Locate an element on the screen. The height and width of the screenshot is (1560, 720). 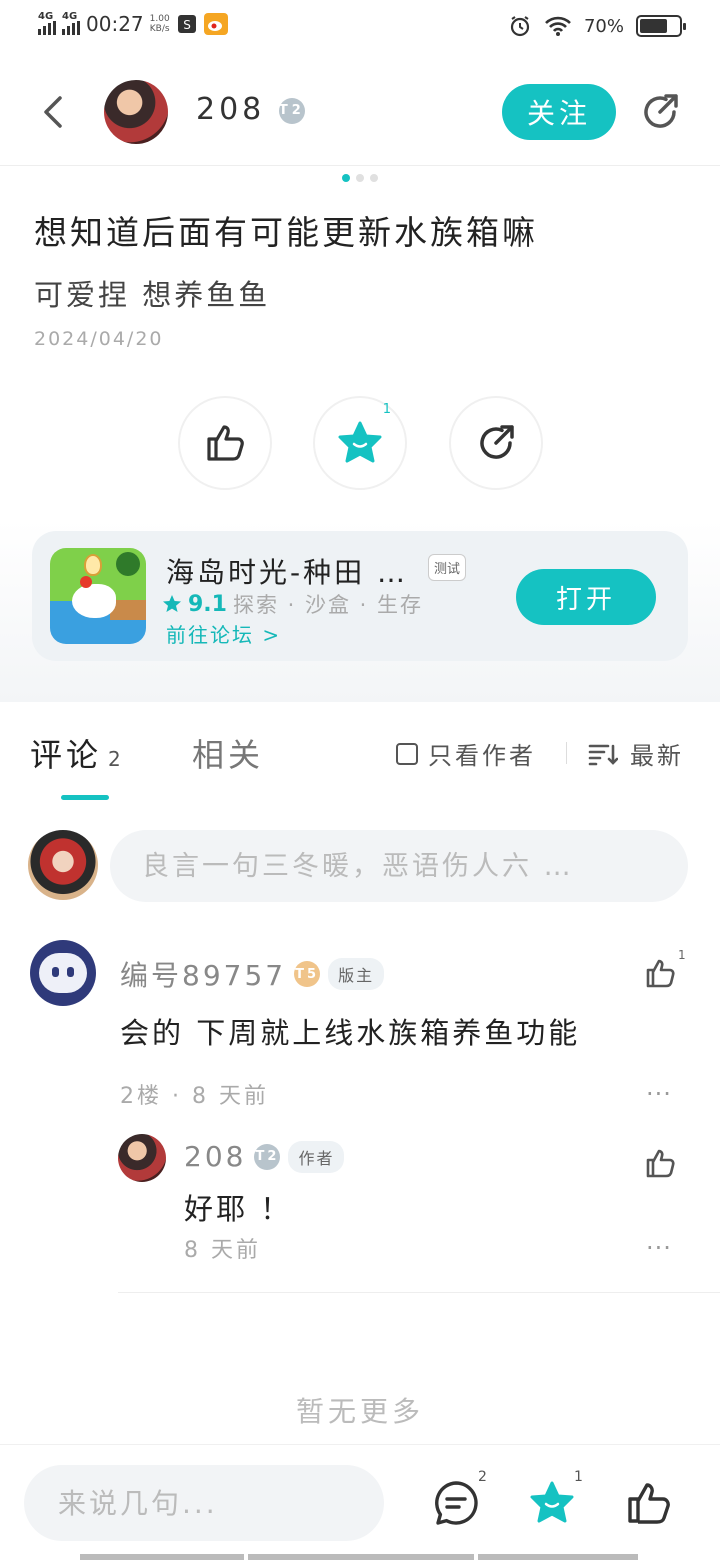
author-avatar is located at coordinates (136, 112).